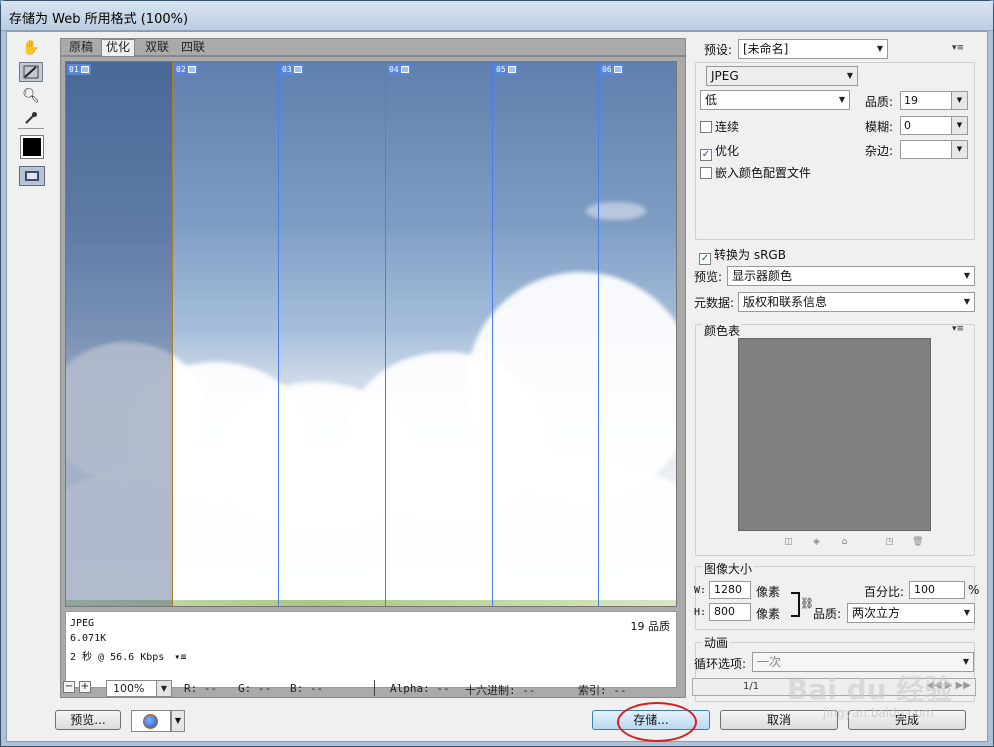 This screenshot has height=747, width=994. What do you see at coordinates (834, 434) in the screenshot?
I see `color-table-swatches` at bounding box center [834, 434].